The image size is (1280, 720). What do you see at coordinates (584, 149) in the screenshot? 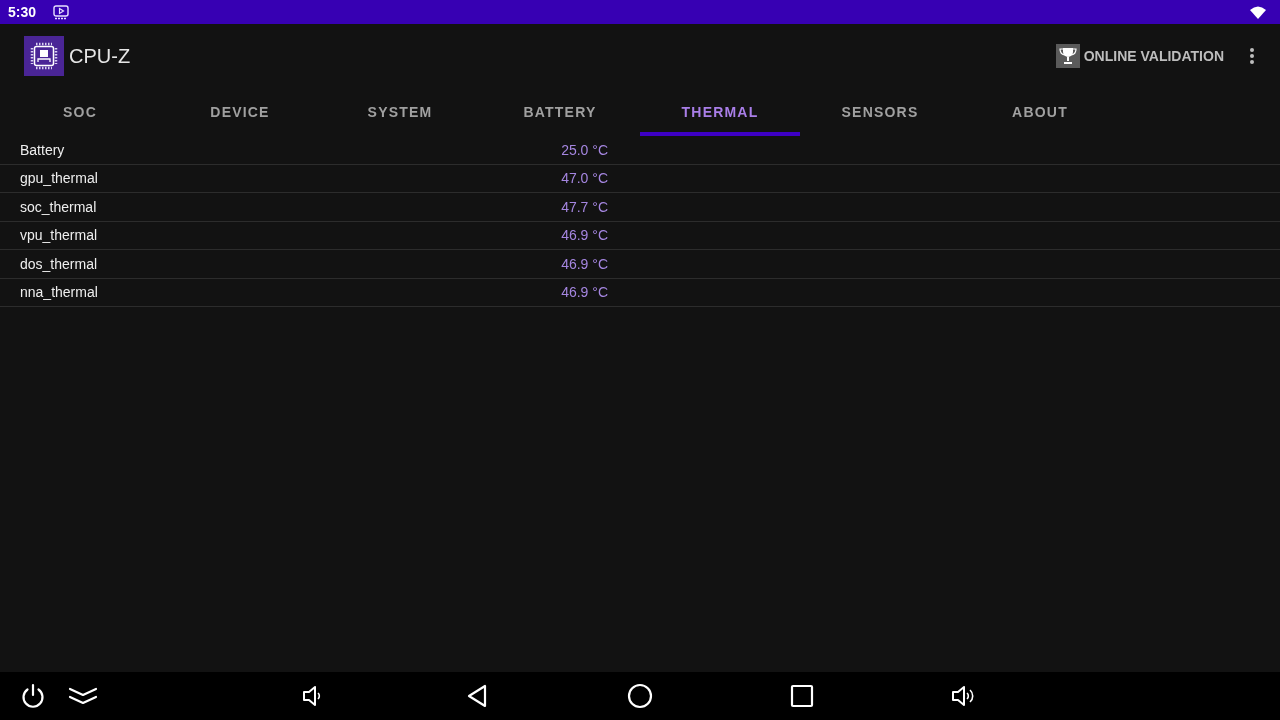
I see `sensor-value: 25.0 °C` at bounding box center [584, 149].